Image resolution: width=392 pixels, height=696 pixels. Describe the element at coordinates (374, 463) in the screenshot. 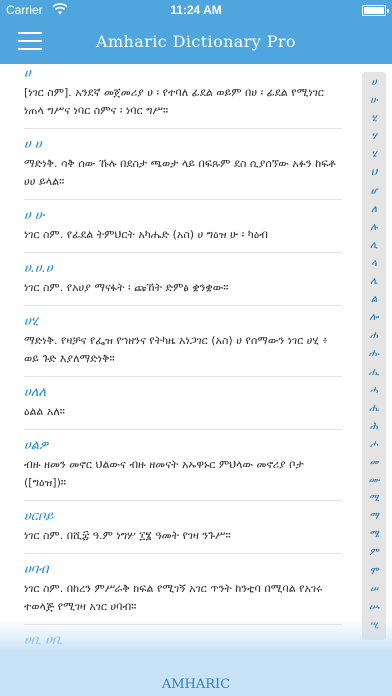

I see `index-letter: መ` at that location.